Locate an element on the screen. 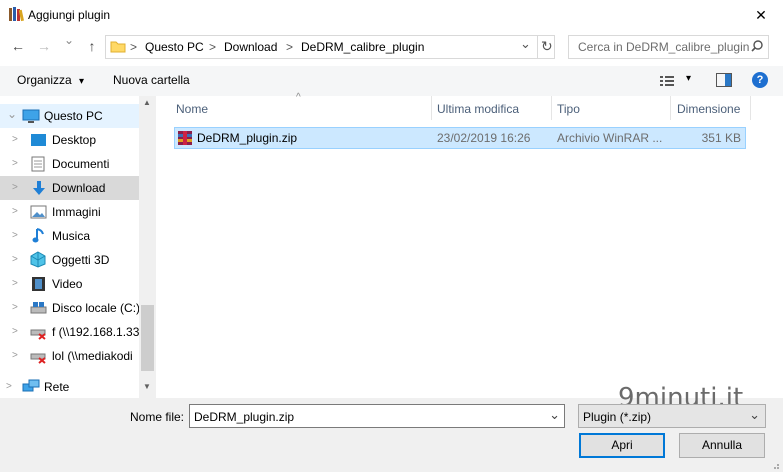 The image size is (783, 472). sidebar-item-label: Video is located at coordinates (67, 284).